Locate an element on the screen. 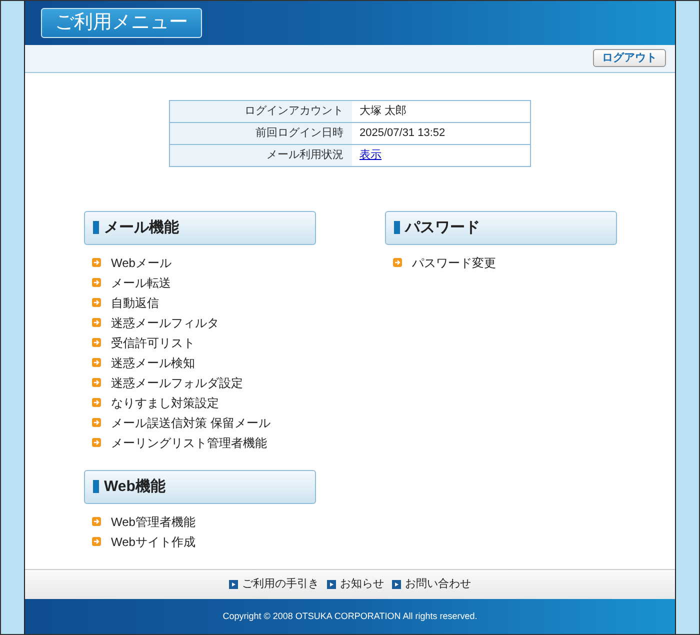 The height and width of the screenshot is (635, 700). menu-link: 迷惑メール検知 is located at coordinates (153, 363).